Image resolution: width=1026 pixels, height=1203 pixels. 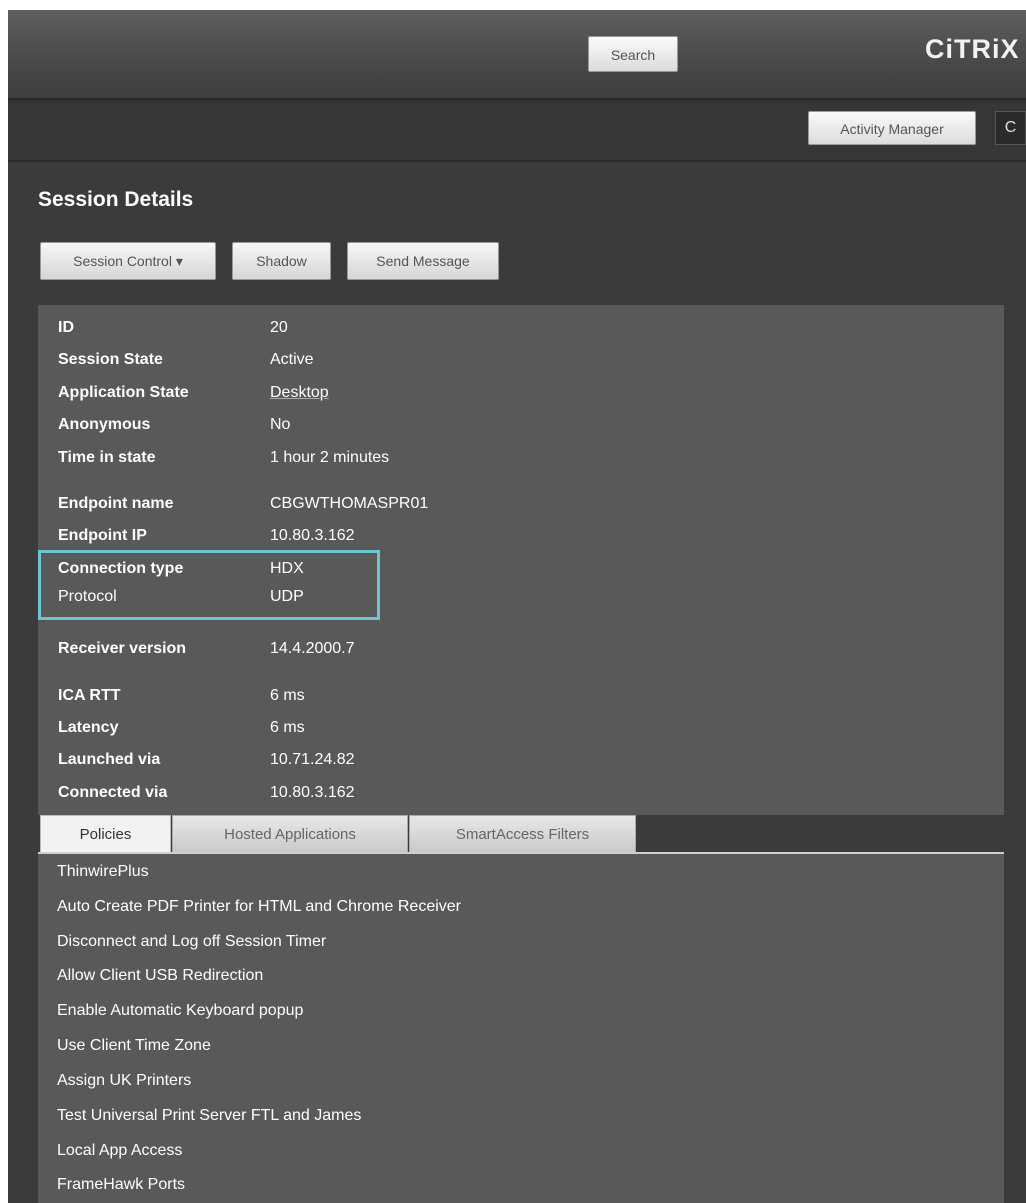 What do you see at coordinates (330, 457) in the screenshot?
I see `detail-value-time-in-state: 1 hour 2 minutes` at bounding box center [330, 457].